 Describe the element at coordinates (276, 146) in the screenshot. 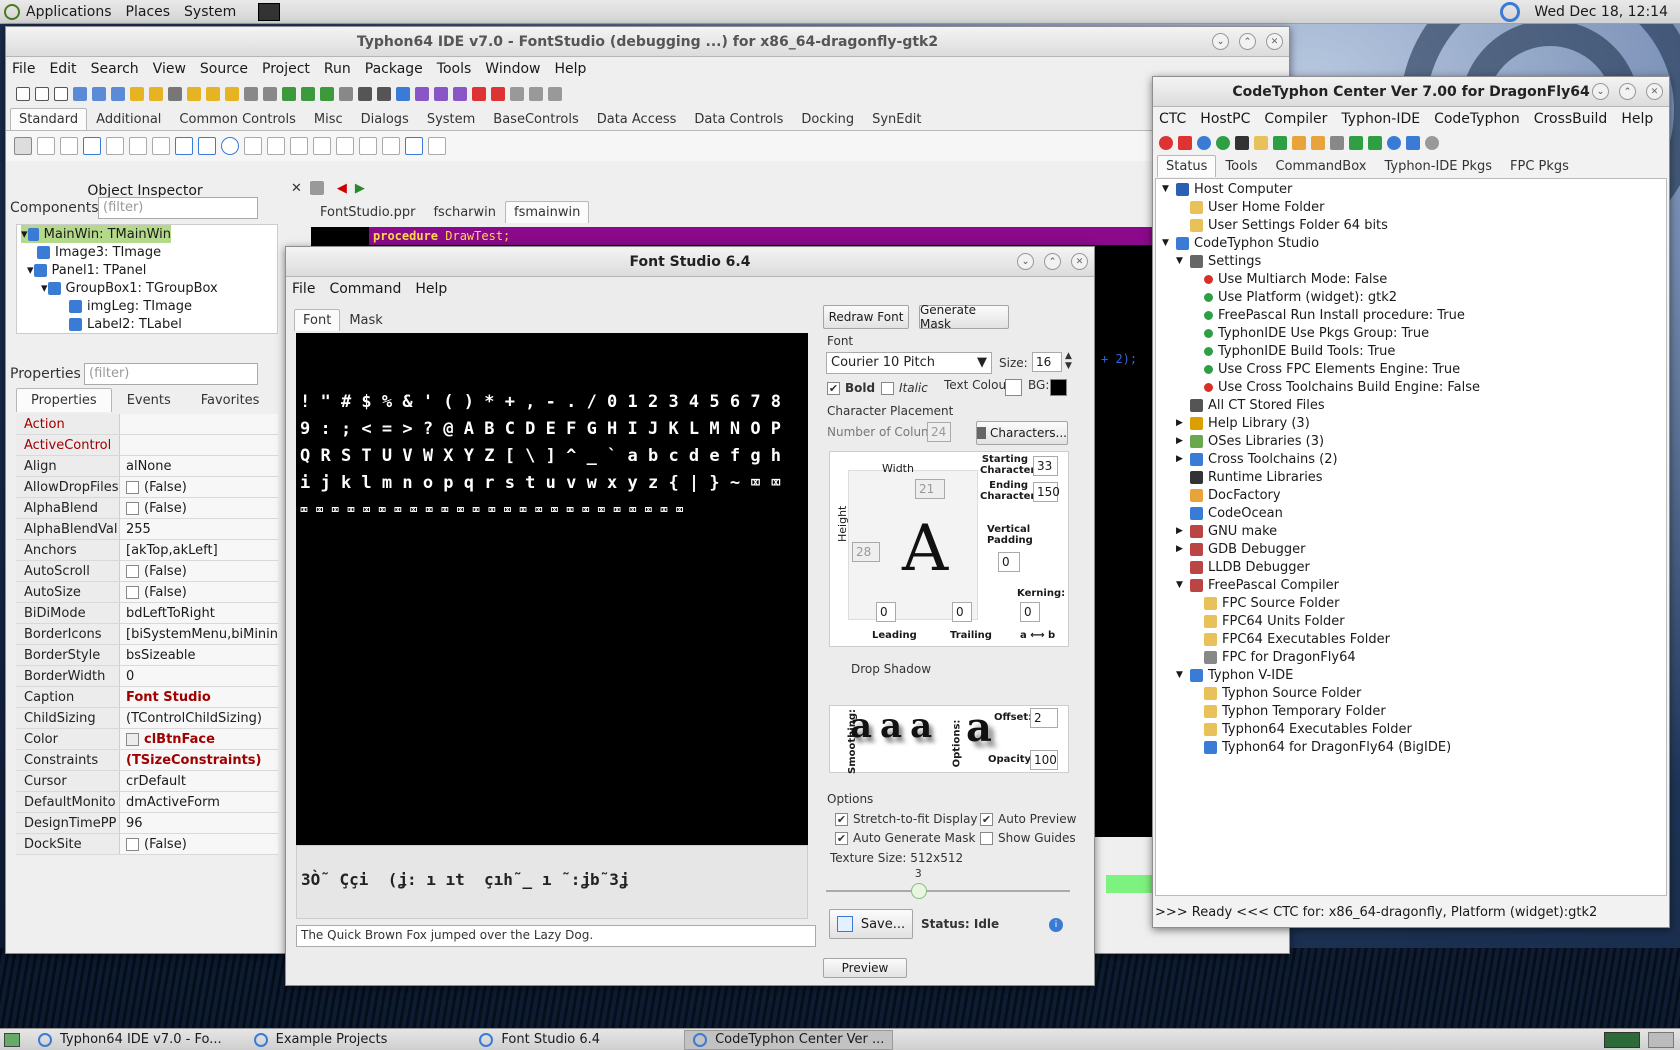

I see `tcombobox-icon` at that location.